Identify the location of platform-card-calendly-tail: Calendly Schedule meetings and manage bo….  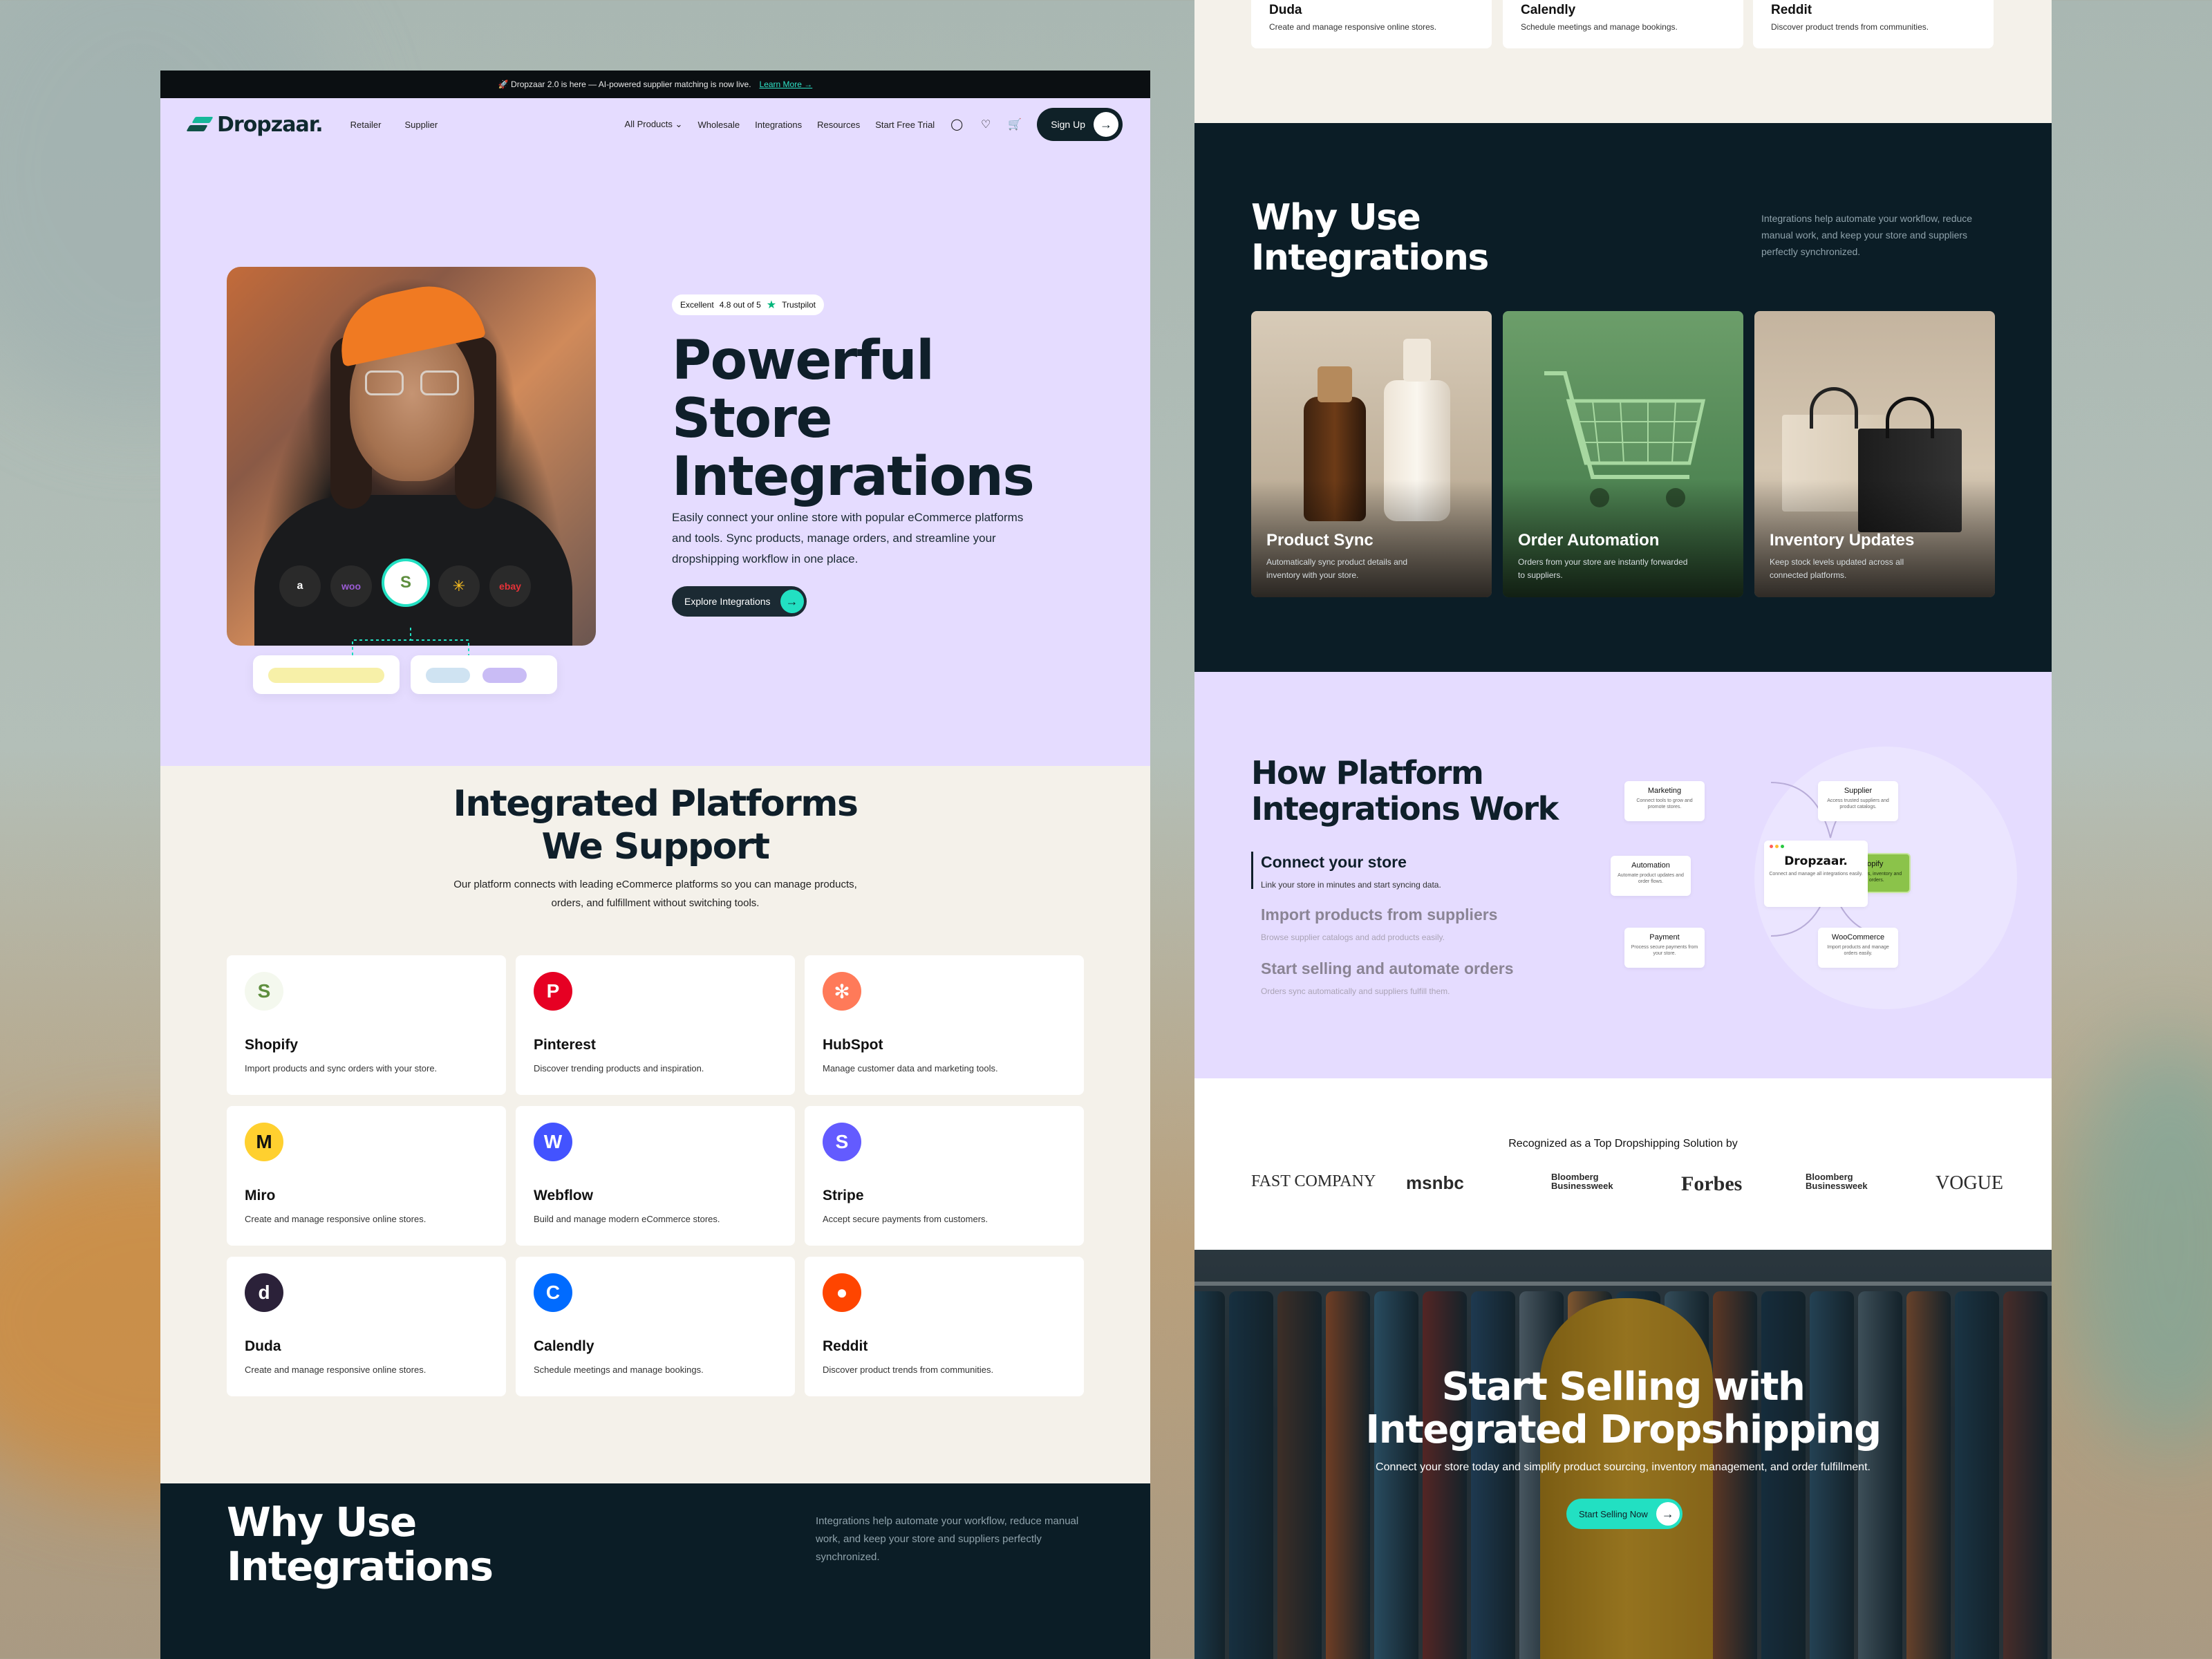
(1623, 24).